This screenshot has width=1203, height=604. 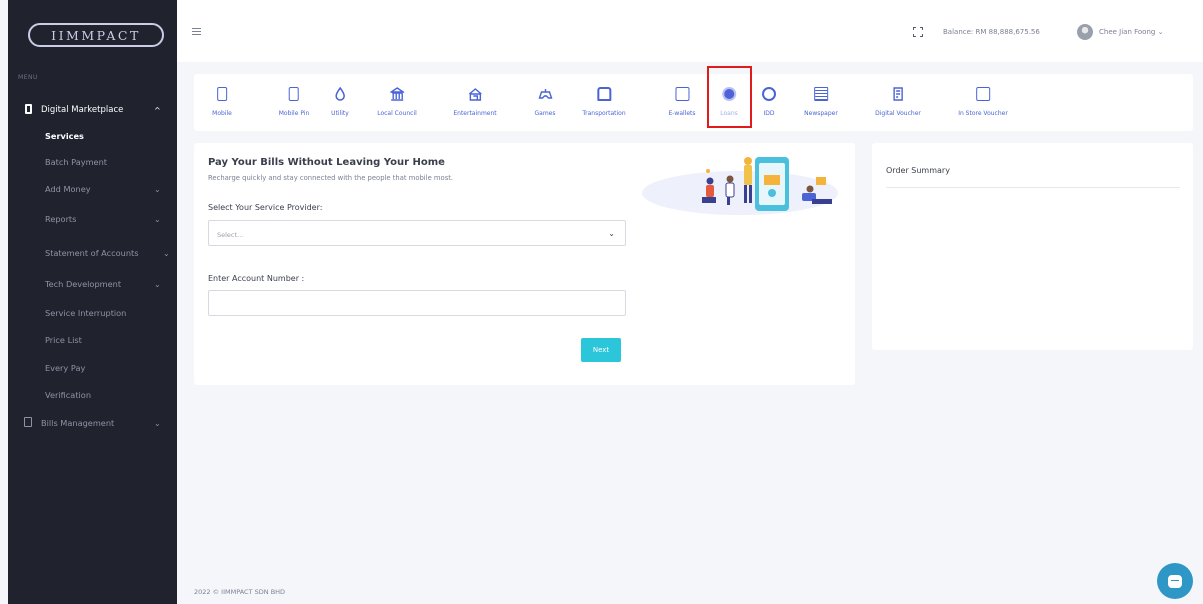 I want to click on sidebar-item-batch-payment: Batch Payment, so click(x=92, y=162).